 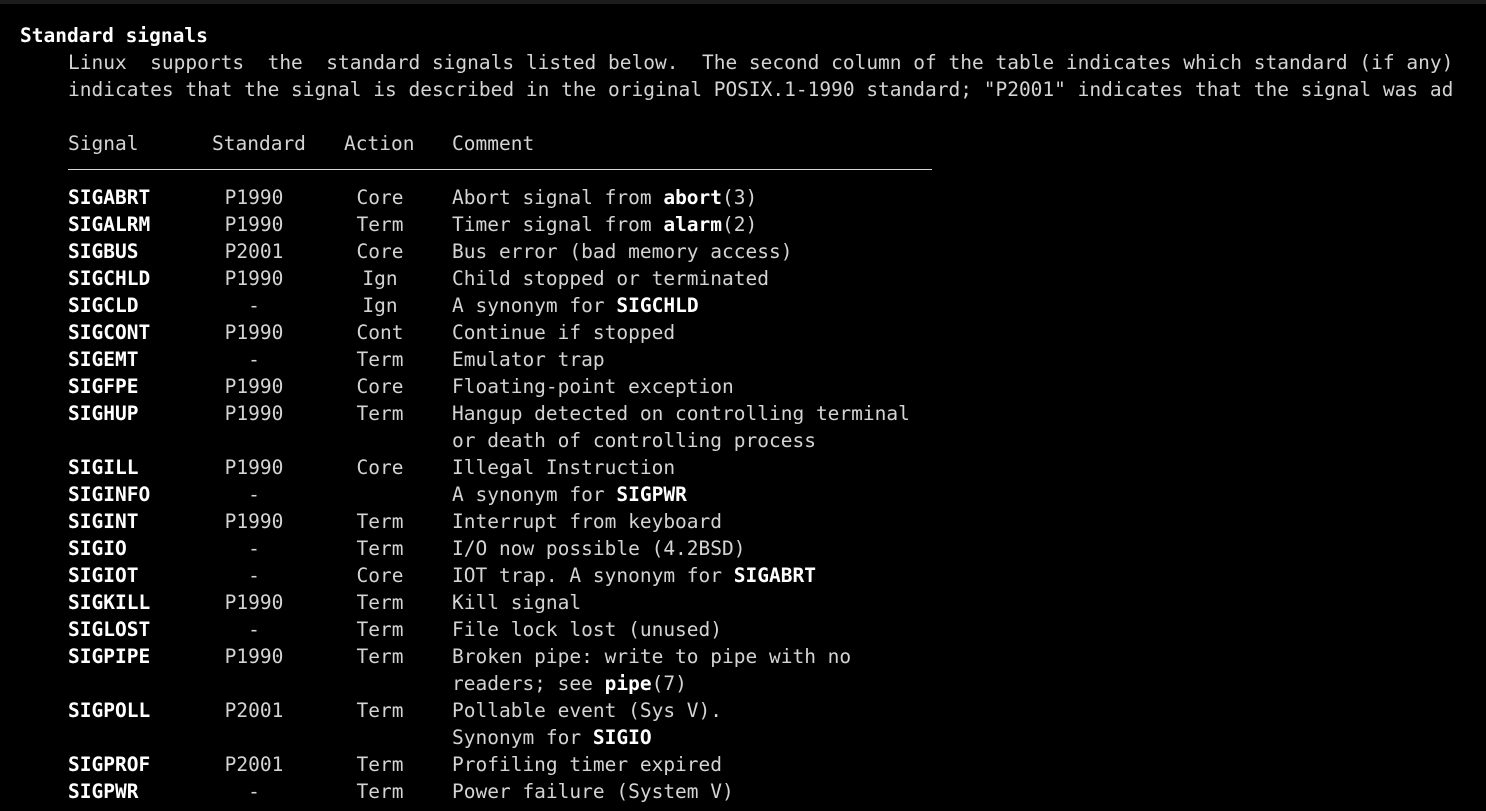 I want to click on signal-comment: Broken pipe: write to pipe with no, so click(x=651, y=656).